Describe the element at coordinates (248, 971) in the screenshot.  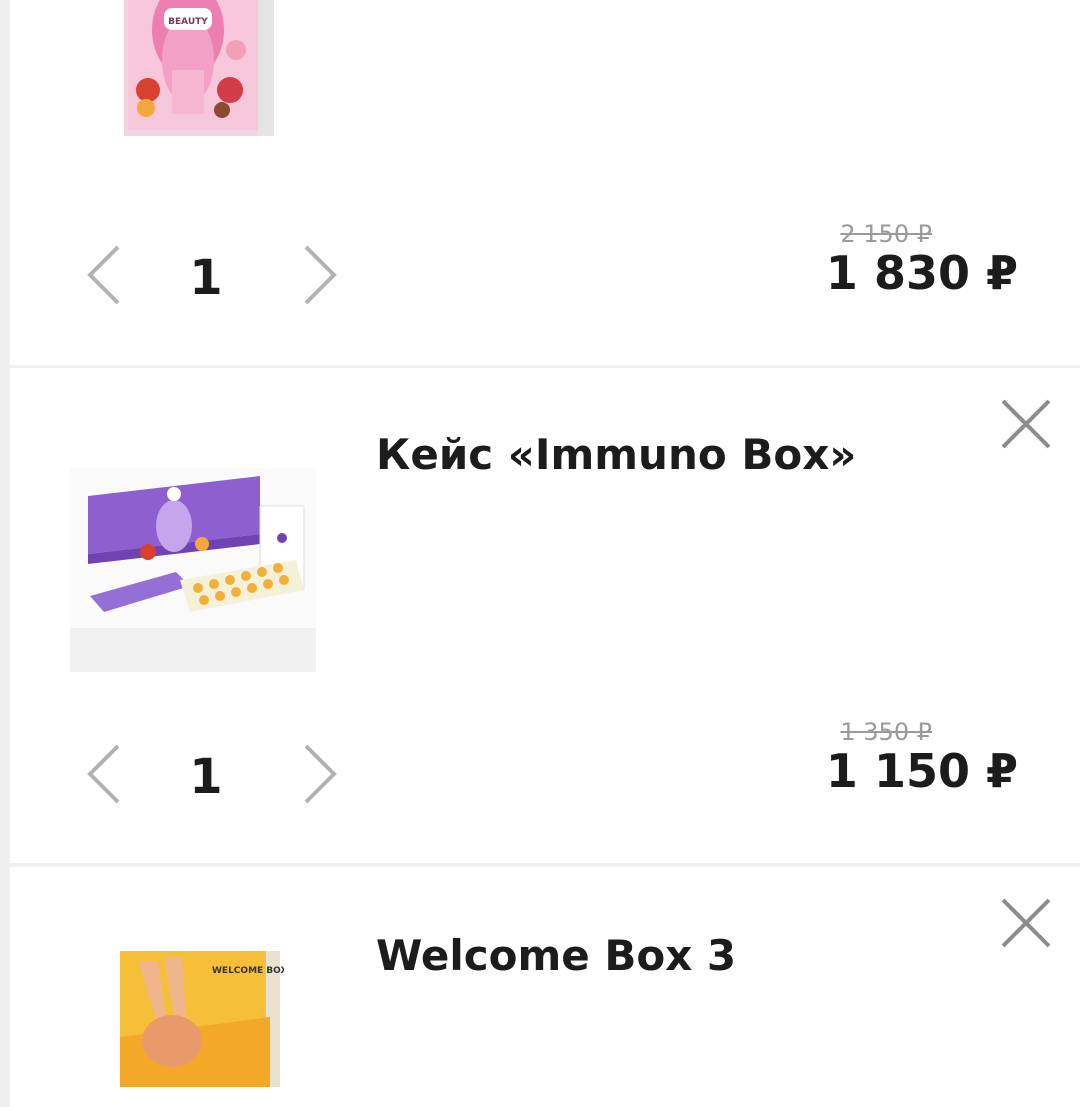
I see `product-image-label: WELCOME BOX` at that location.